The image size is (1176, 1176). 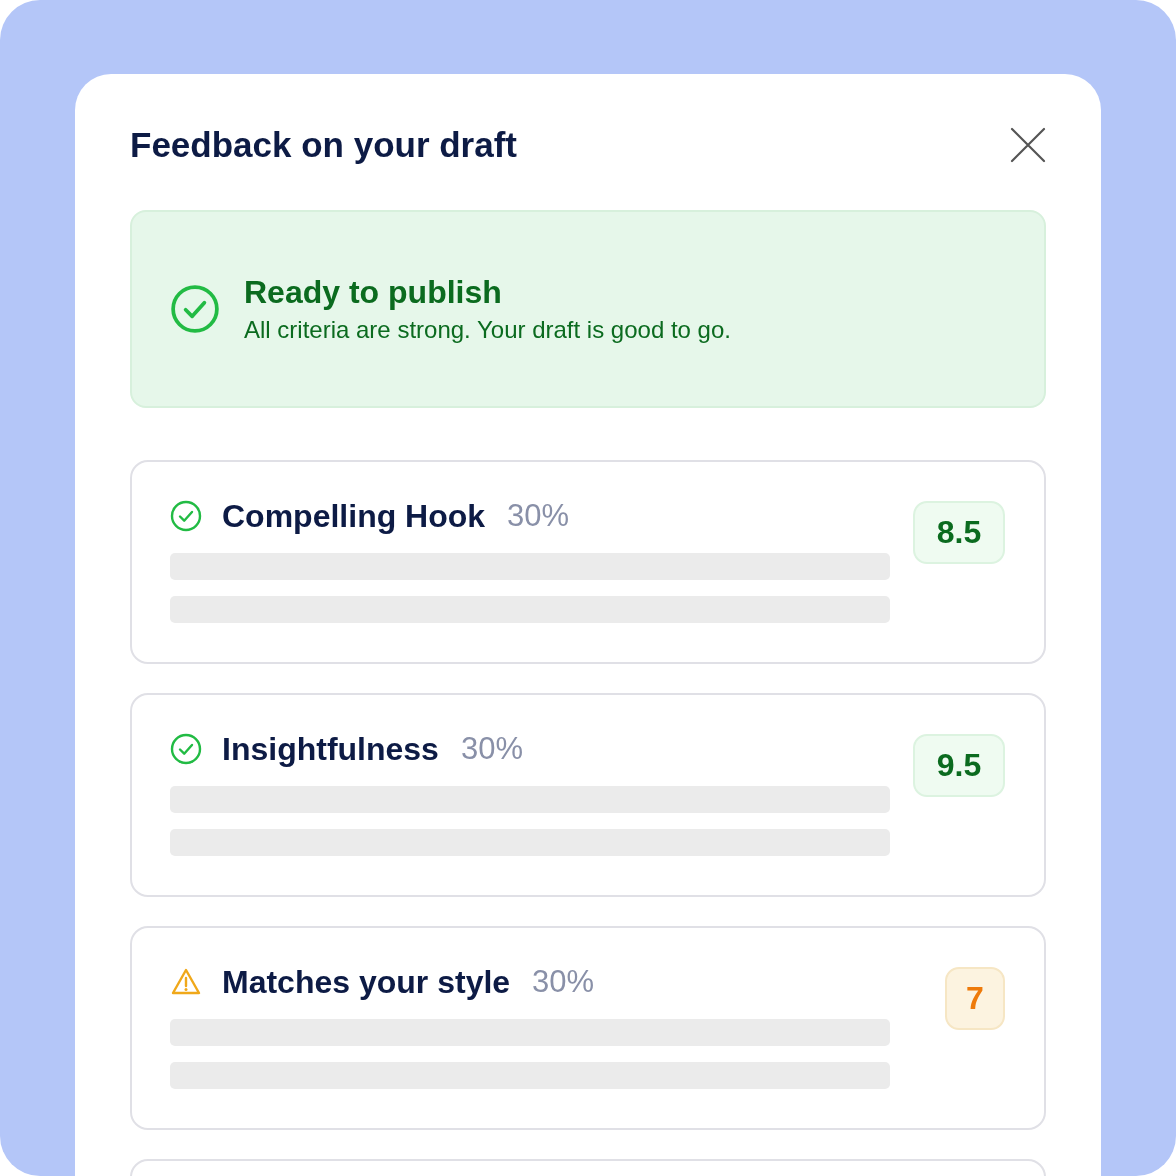 I want to click on banner-message: All criteria are strong. Your draft is good to go., so click(x=487, y=330).